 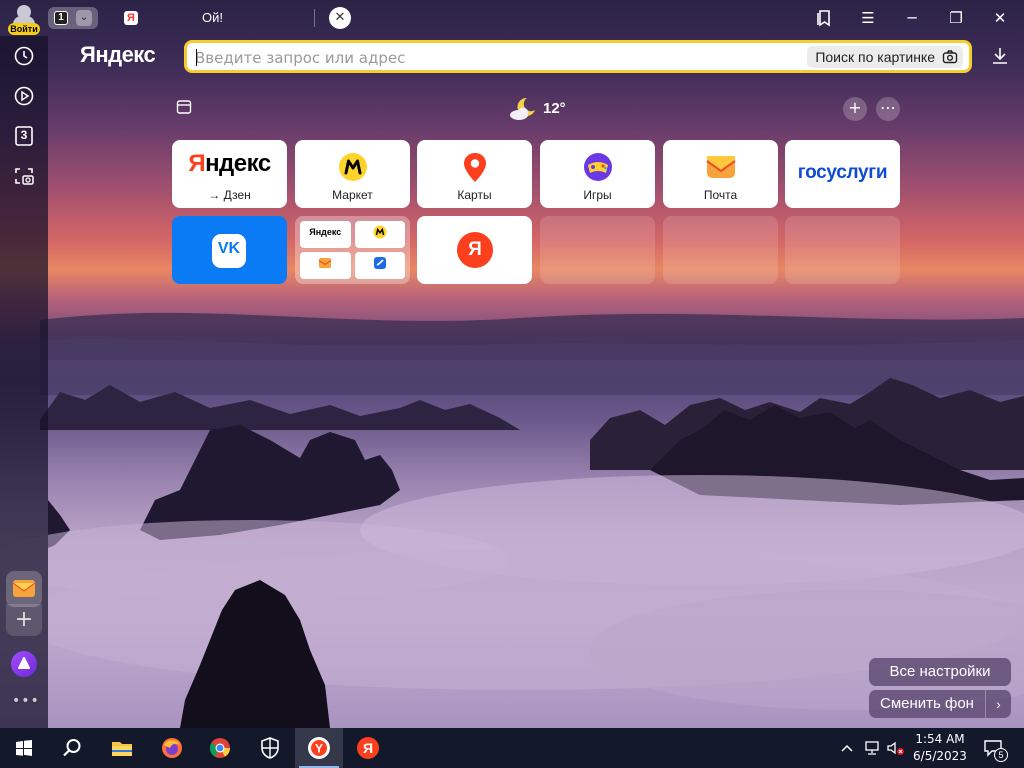 I want to click on file-explorer-button, so click(x=122, y=748).